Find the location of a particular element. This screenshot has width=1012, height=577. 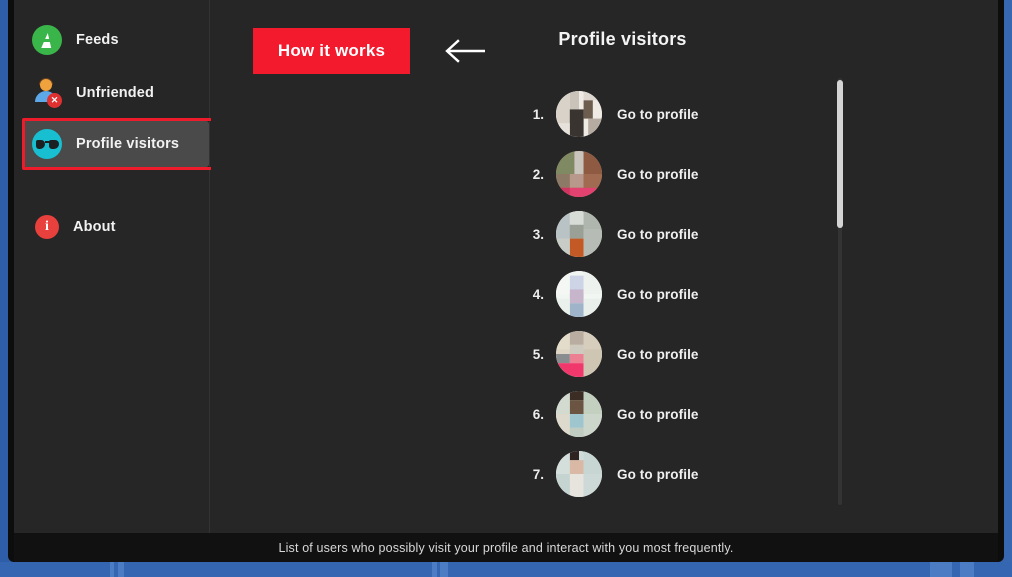

scrollbar-thumb is located at coordinates (840, 154).